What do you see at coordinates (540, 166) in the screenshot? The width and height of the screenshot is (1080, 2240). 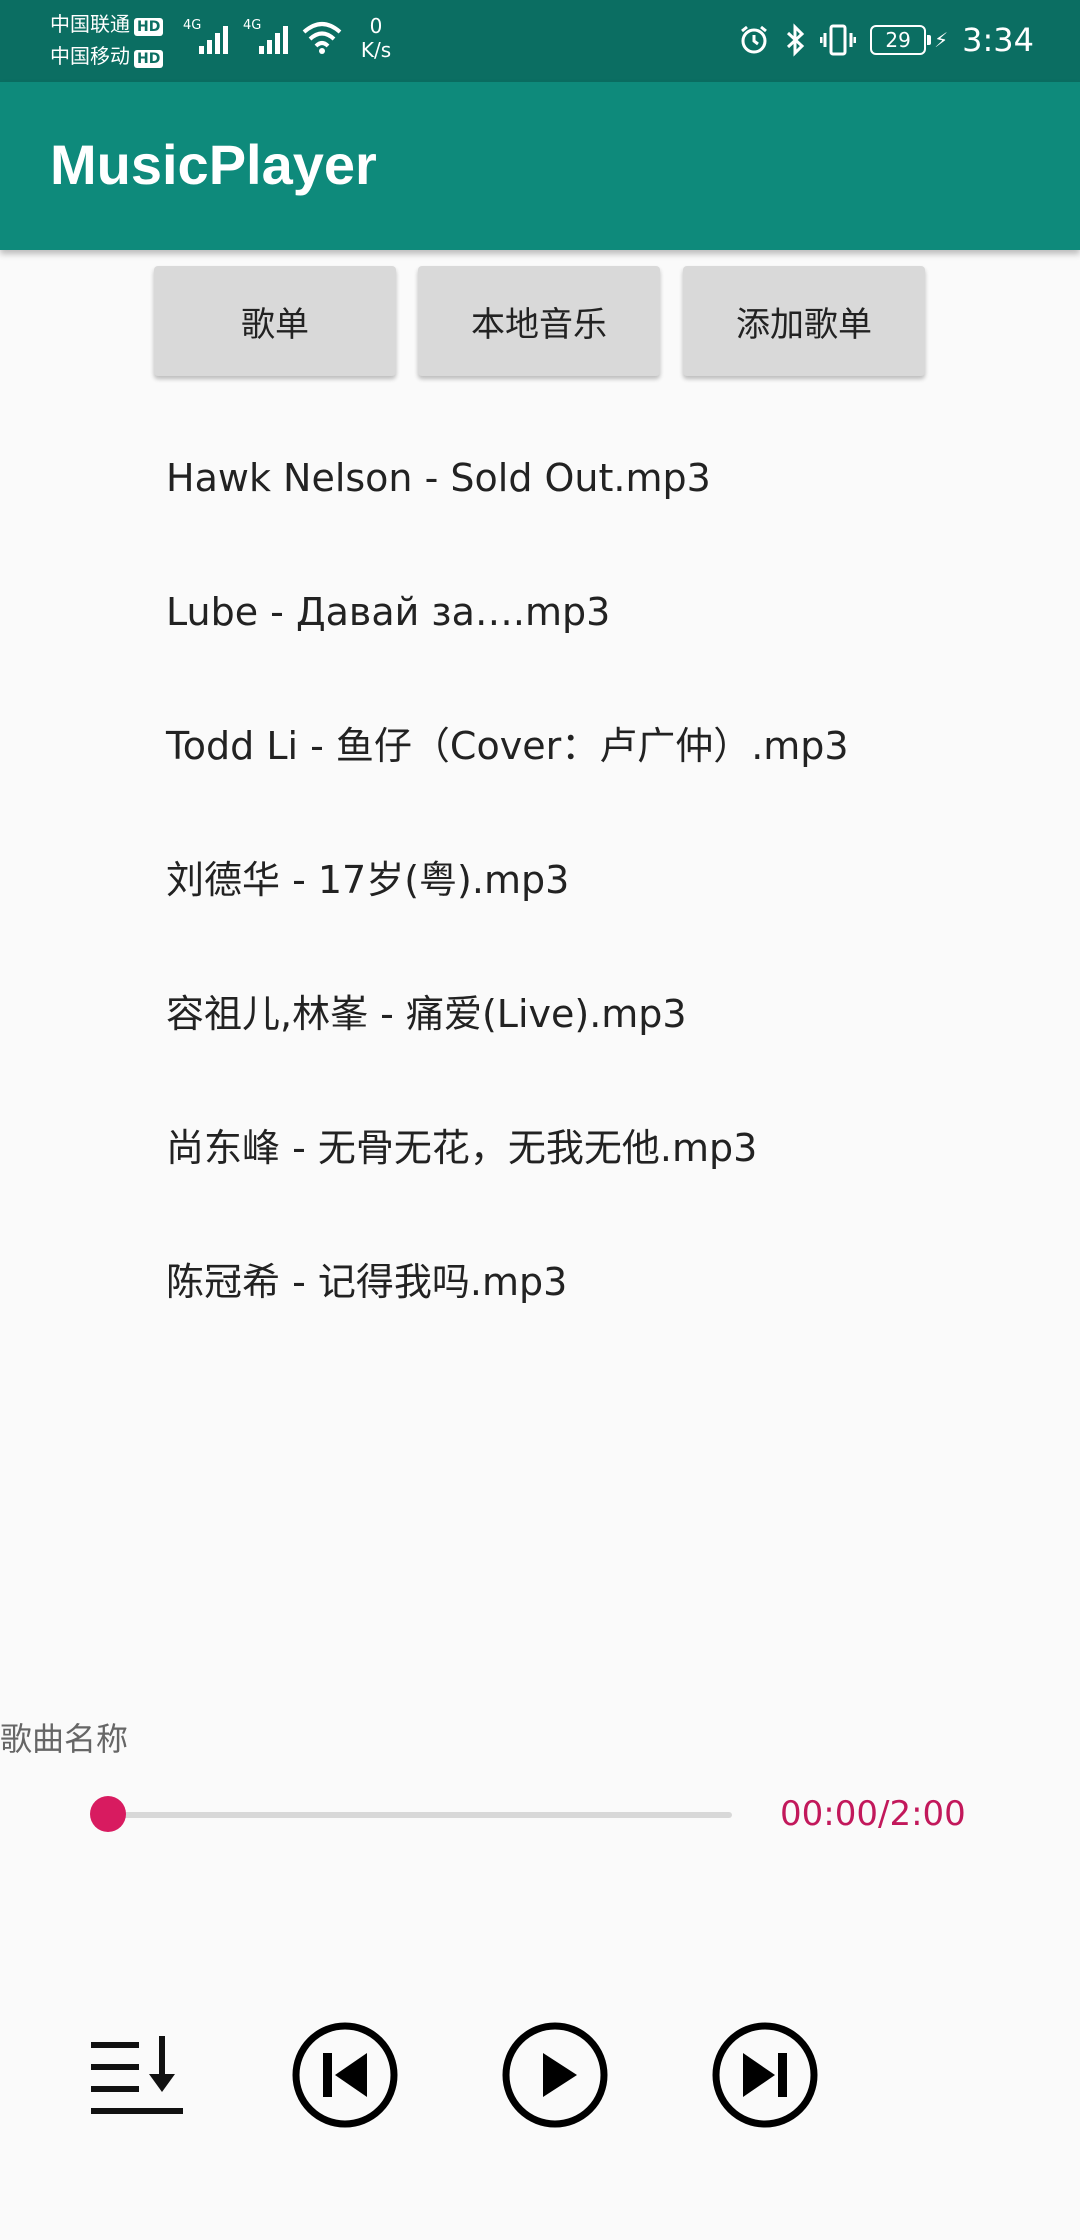 I see `app-bar: MusicPlayer` at bounding box center [540, 166].